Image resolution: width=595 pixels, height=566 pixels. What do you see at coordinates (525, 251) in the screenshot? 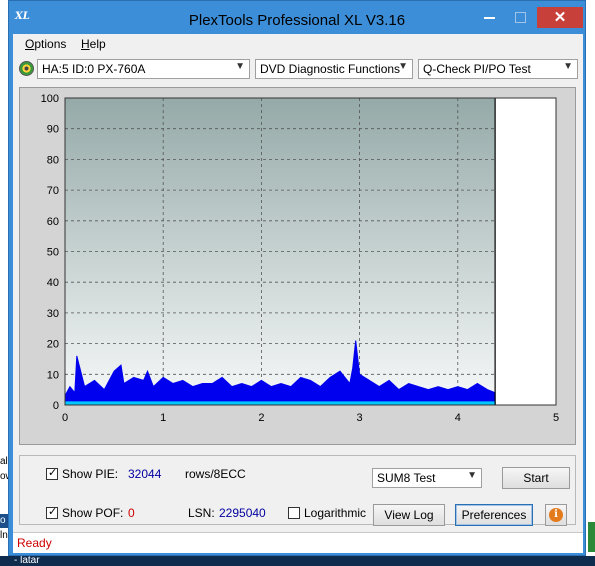
I see `unscanned-region` at bounding box center [525, 251].